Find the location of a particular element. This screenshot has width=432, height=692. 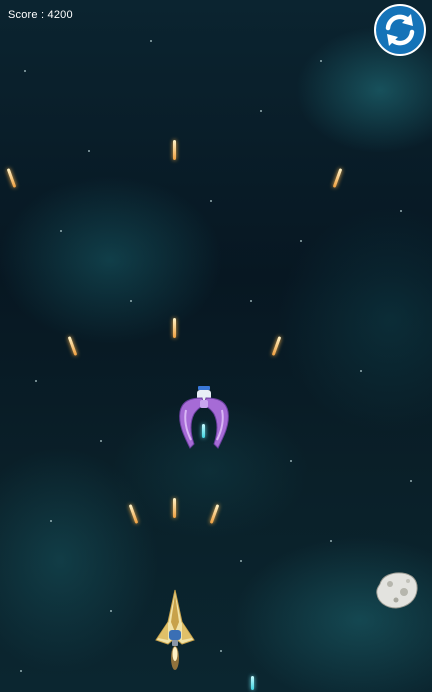

refresh-icon is located at coordinates (400, 30).